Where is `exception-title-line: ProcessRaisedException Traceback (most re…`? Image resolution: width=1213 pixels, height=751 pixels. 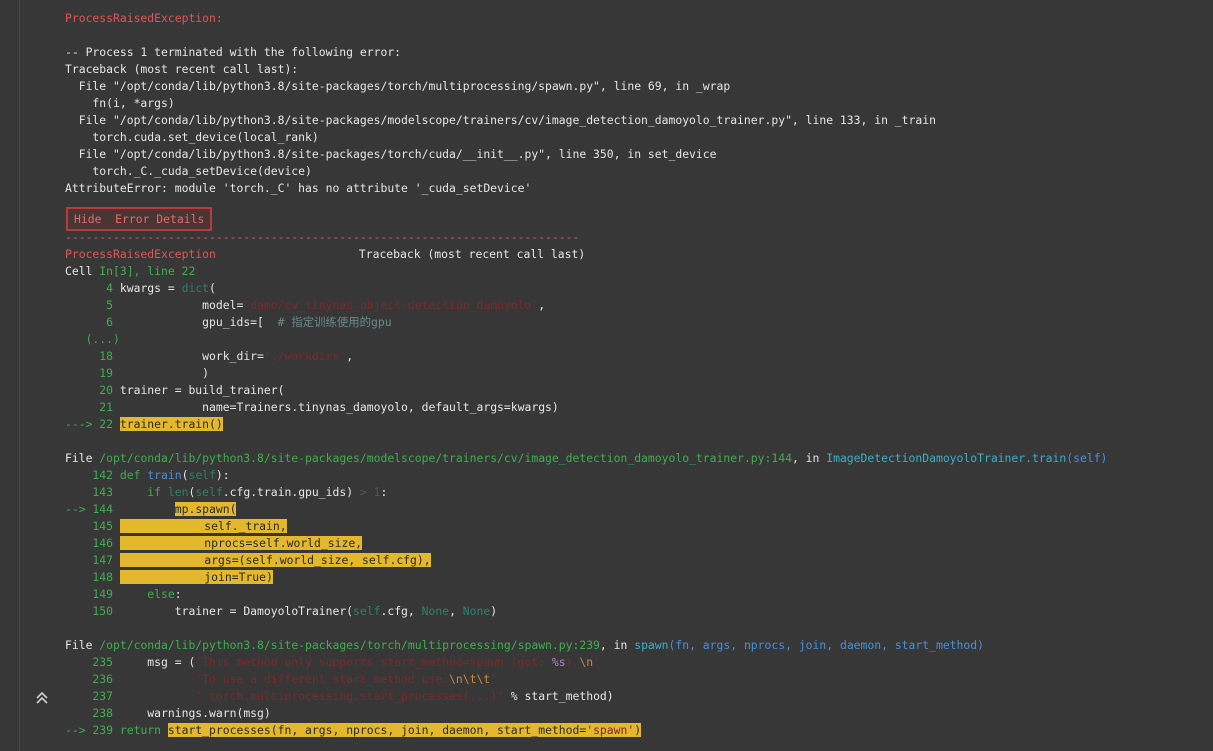 exception-title-line: ProcessRaisedException Traceback (most re… is located at coordinates (325, 254).